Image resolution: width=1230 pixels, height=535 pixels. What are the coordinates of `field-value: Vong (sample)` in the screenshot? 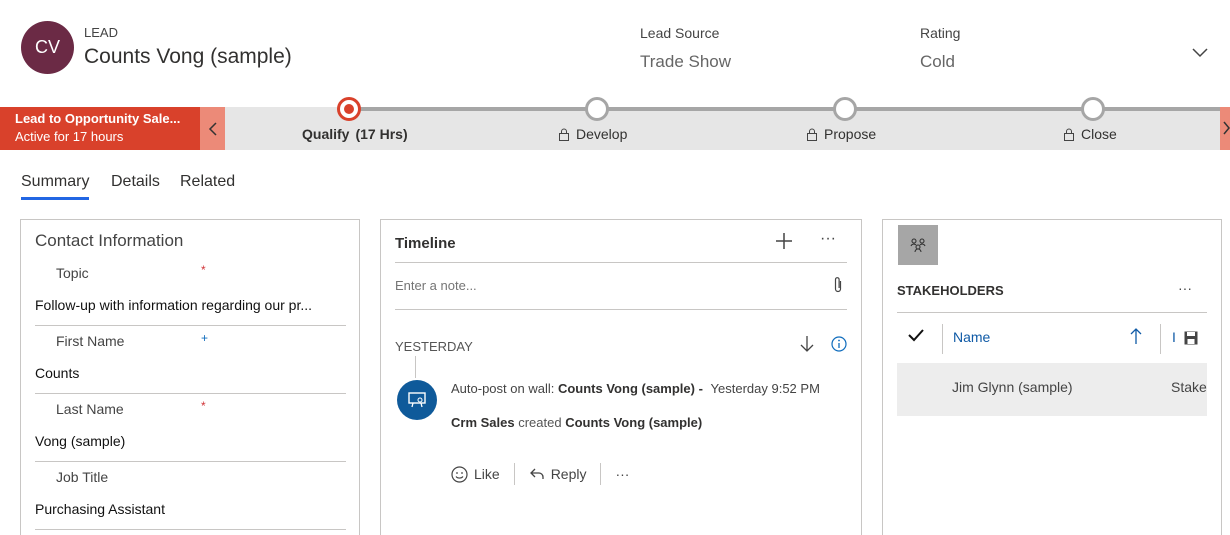 It's located at (187, 441).